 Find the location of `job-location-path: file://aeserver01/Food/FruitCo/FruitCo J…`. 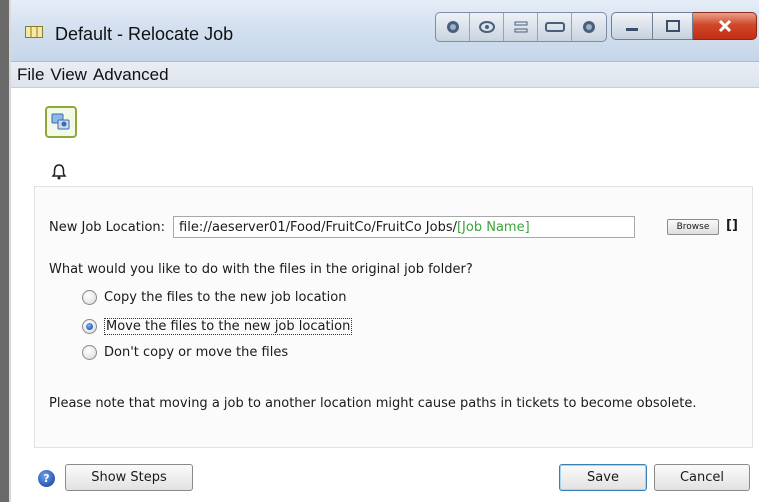

job-location-path: file://aeserver01/Food/FruitCo/FruitCo J… is located at coordinates (318, 227).